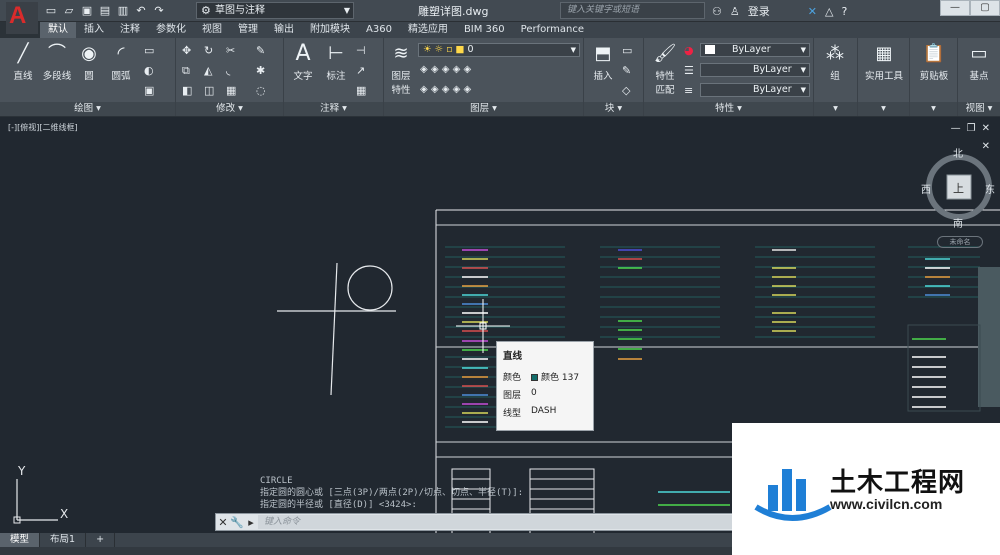 The height and width of the screenshot is (555, 1000). What do you see at coordinates (260, 50) in the screenshot?
I see `erase-icon: ✎` at bounding box center [260, 50].